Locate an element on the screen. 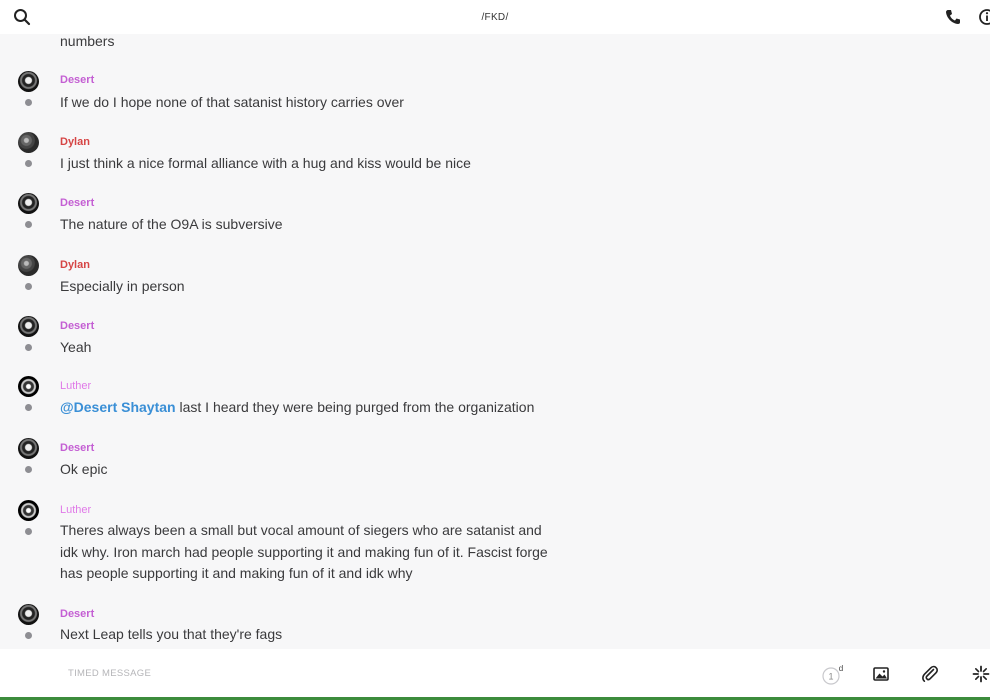  timer-icon: 1 d is located at coordinates (833, 675).